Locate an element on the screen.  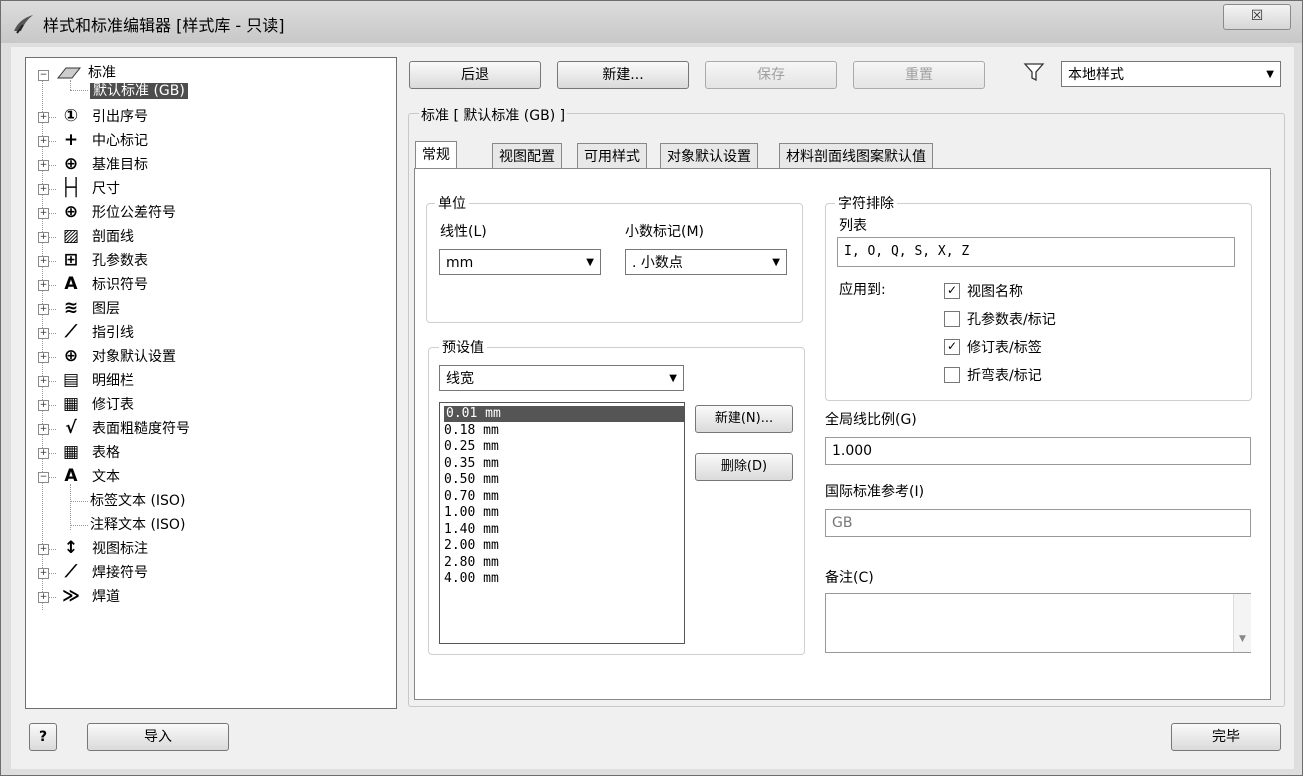
preset-value-item: 1.00 mm is located at coordinates (471, 513).